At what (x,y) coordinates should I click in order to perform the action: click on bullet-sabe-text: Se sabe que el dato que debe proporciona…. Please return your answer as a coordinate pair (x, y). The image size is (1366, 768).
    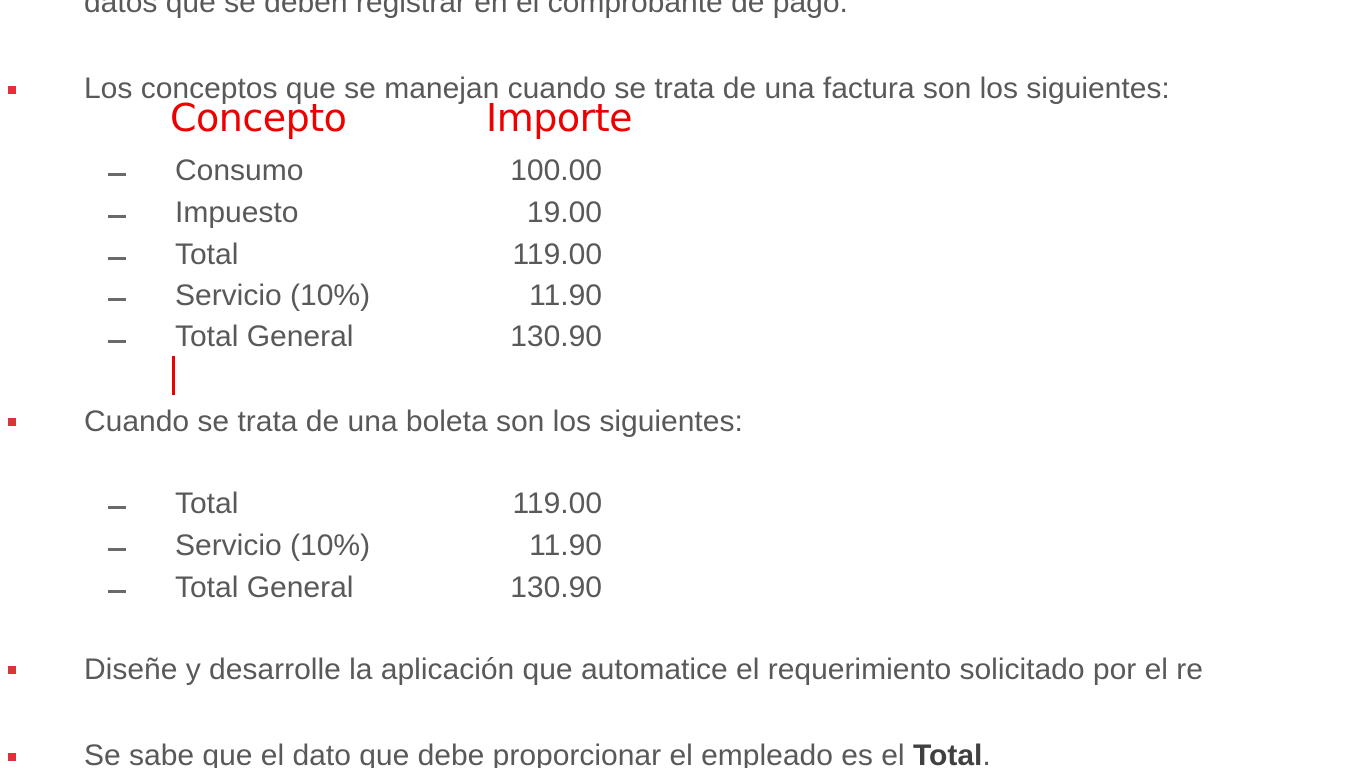
    Looking at the image, I should click on (537, 753).